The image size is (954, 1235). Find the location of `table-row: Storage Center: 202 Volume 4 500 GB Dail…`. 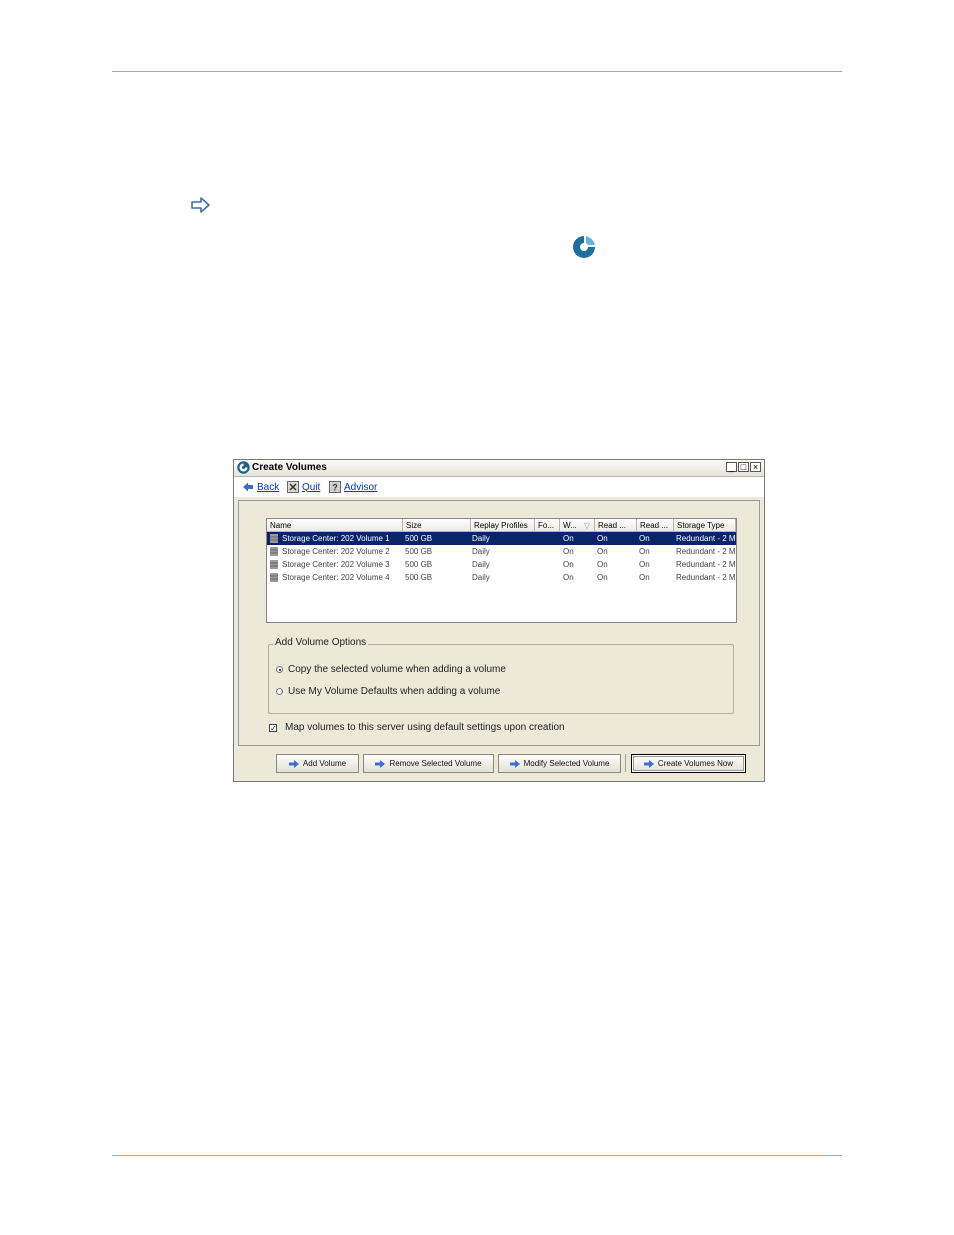

table-row: Storage Center: 202 Volume 4 500 GB Dail… is located at coordinates (501, 577).